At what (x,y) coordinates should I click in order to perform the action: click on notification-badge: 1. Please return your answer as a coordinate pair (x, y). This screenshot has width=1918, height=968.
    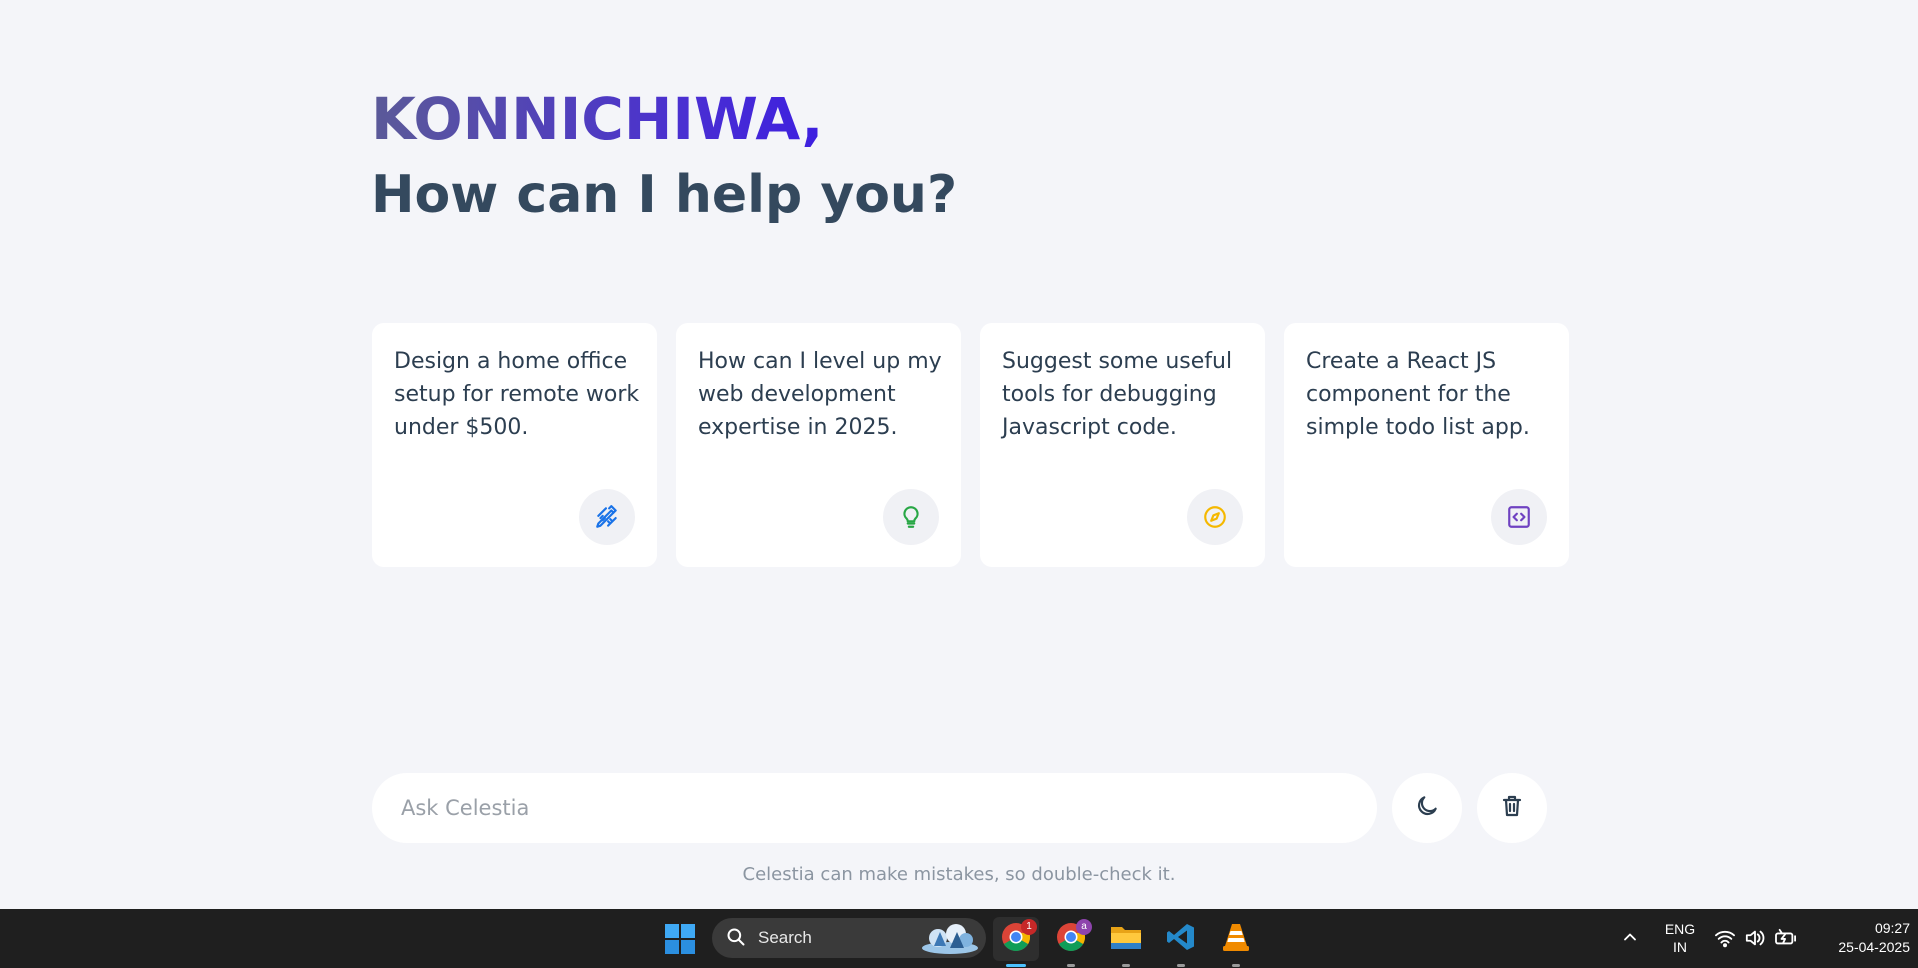
    Looking at the image, I should click on (1029, 927).